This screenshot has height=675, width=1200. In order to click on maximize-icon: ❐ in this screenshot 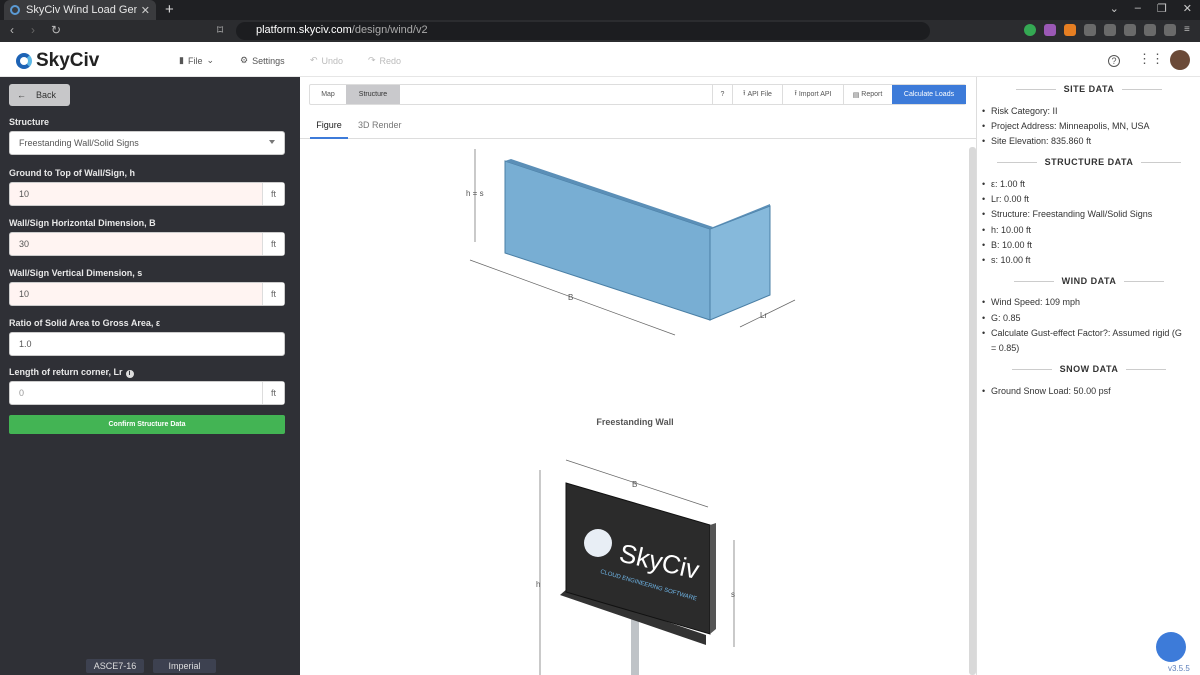, I will do `click(1162, 8)`.